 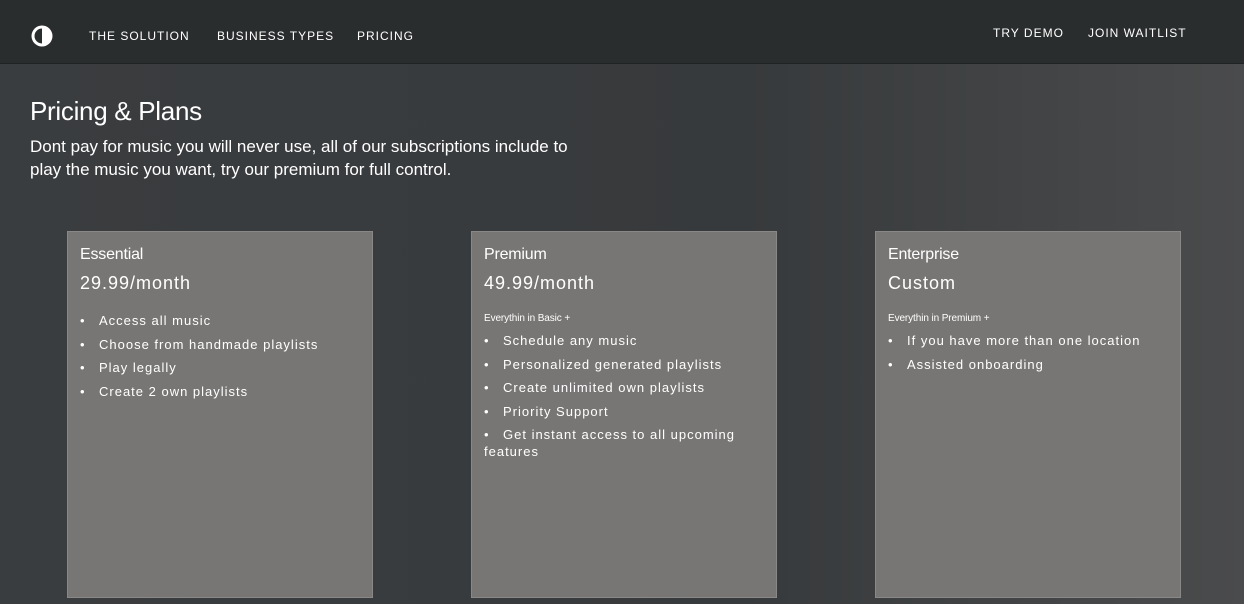 I want to click on feature-item: • Access all music, so click(x=222, y=320).